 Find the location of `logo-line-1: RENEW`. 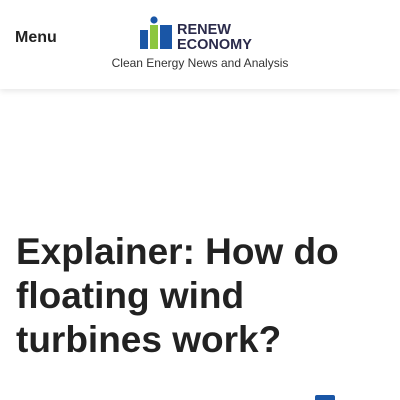

logo-line-1: RENEW is located at coordinates (204, 30).